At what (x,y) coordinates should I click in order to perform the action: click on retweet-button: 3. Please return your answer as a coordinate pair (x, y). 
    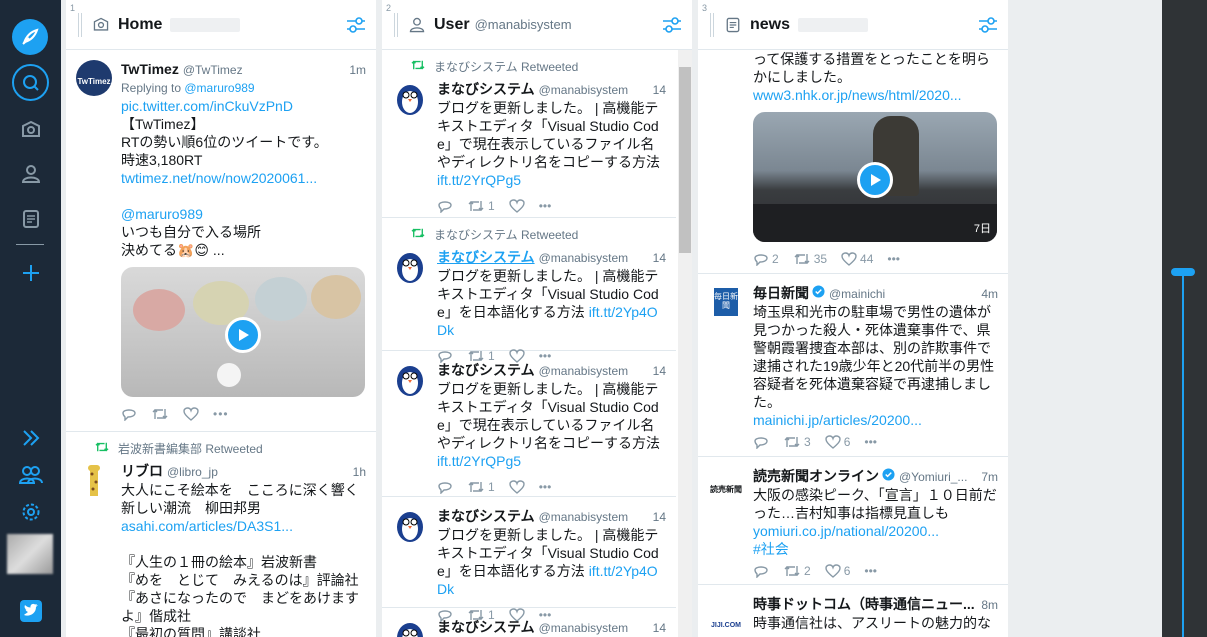
    Looking at the image, I should click on (797, 442).